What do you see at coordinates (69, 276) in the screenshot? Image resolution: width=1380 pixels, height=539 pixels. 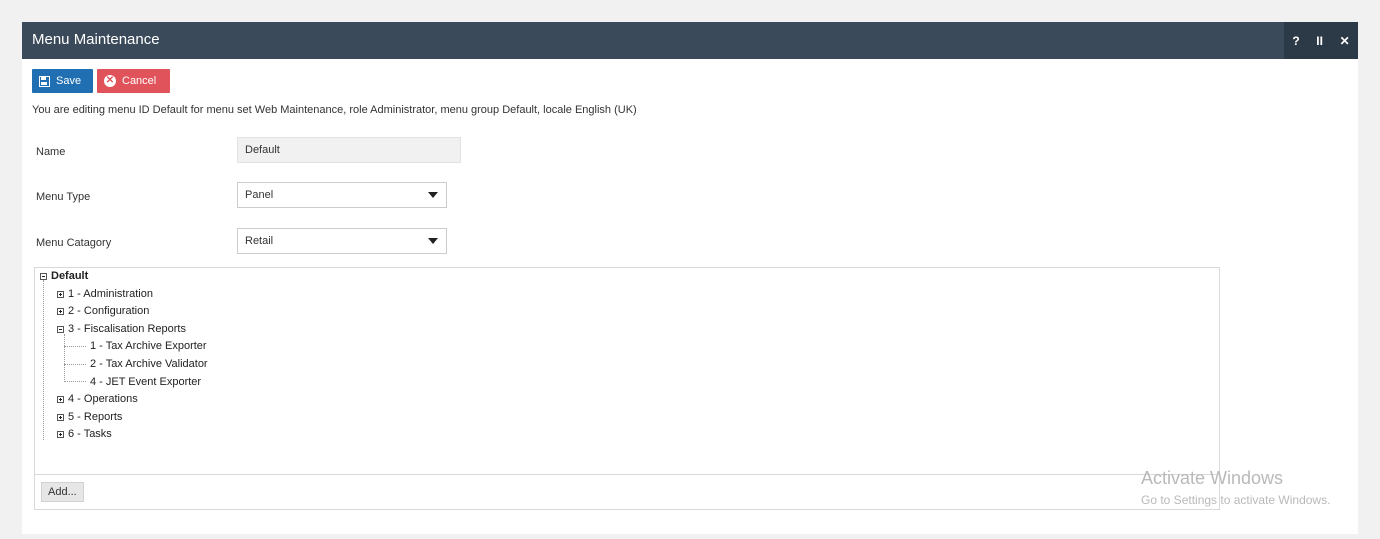 I see `tree-root-label: Default` at bounding box center [69, 276].